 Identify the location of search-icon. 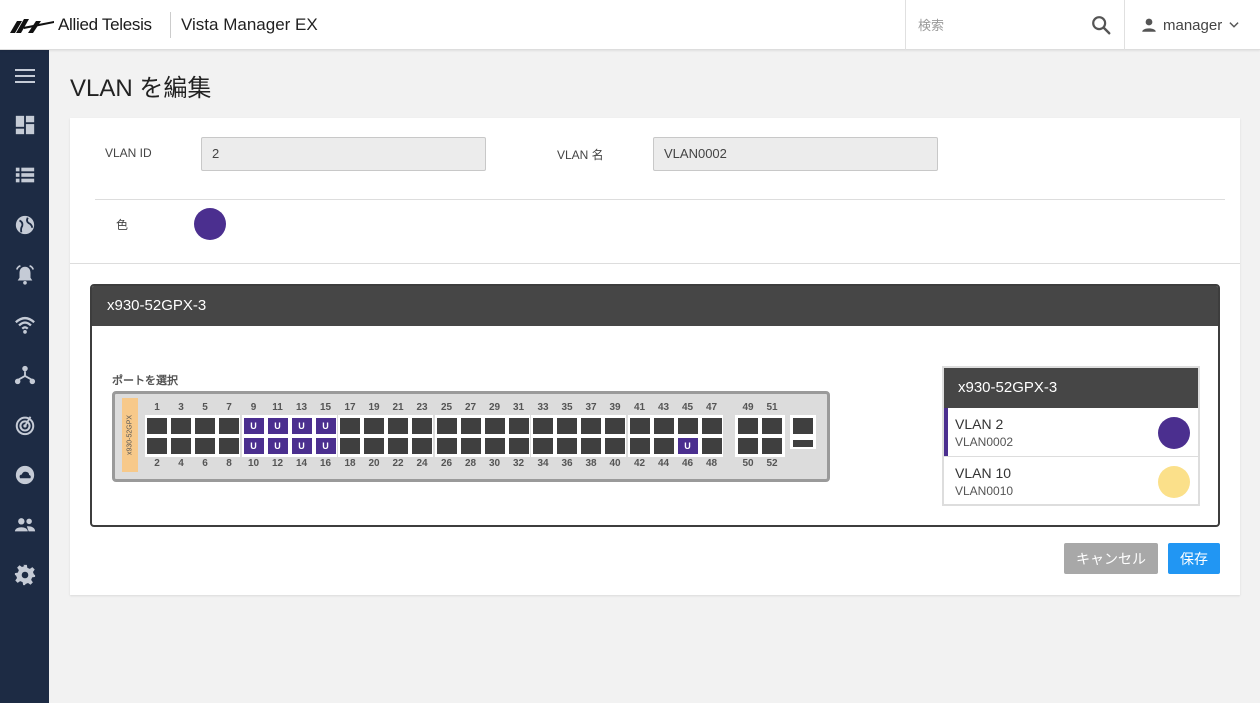
(1101, 25).